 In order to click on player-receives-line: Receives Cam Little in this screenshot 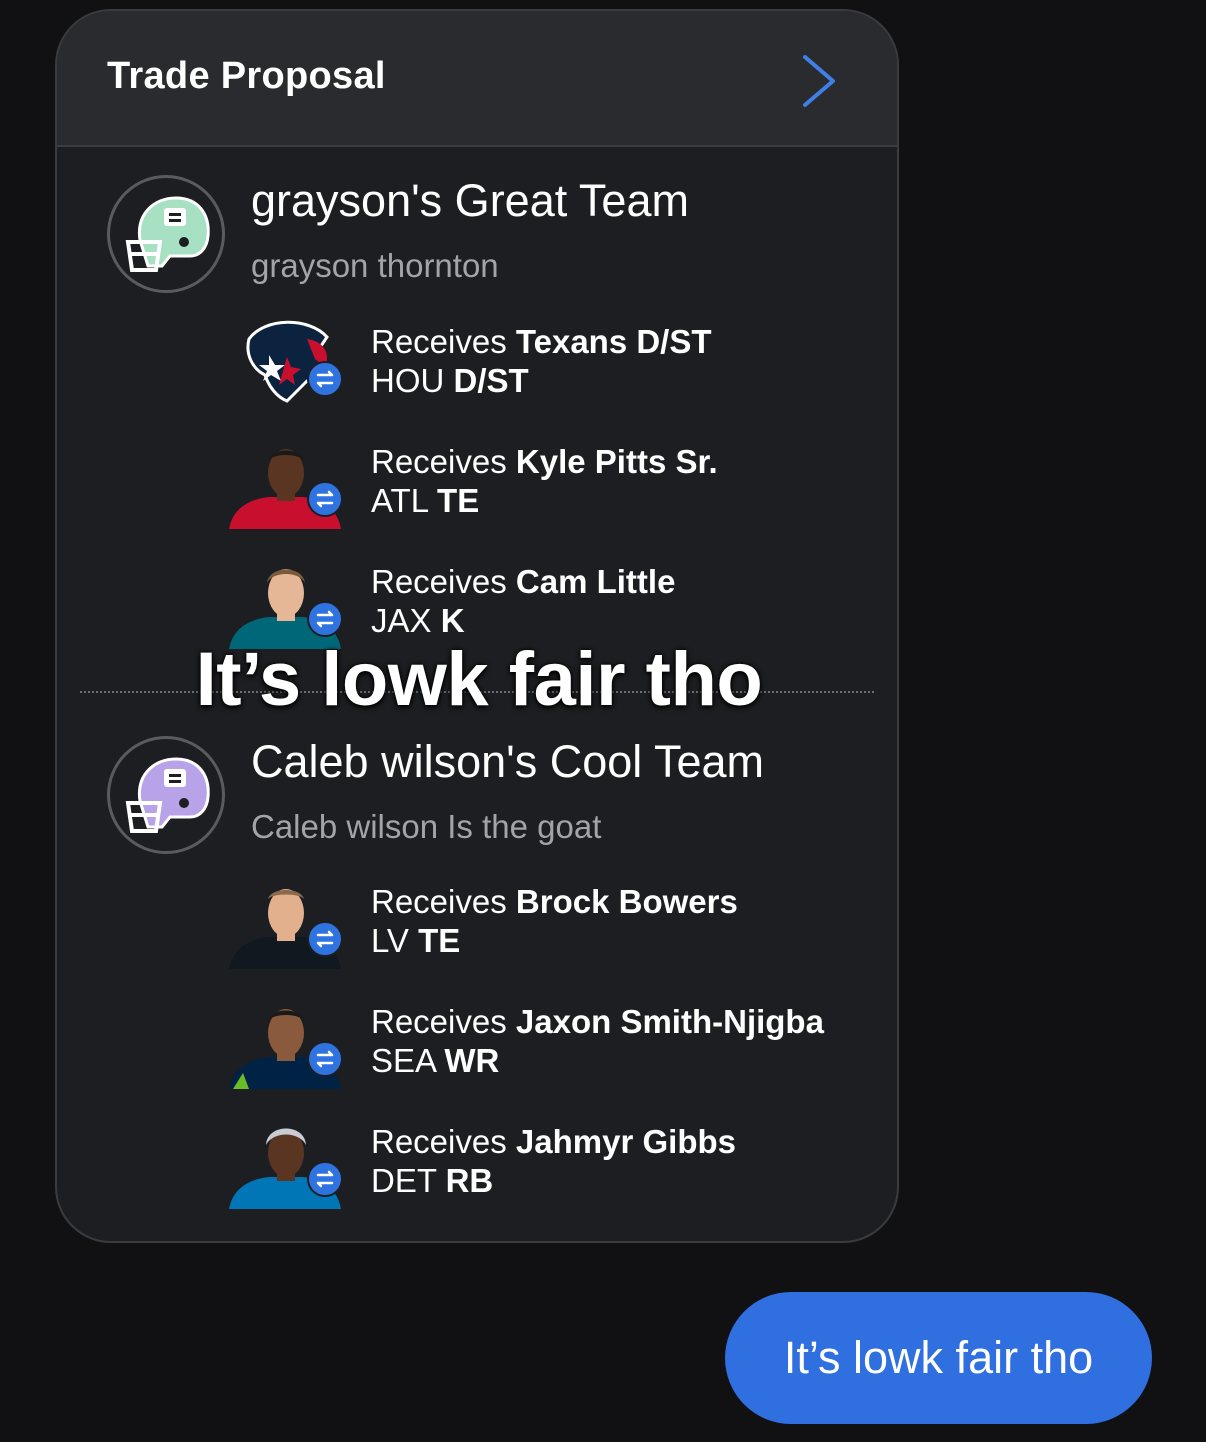, I will do `click(523, 581)`.